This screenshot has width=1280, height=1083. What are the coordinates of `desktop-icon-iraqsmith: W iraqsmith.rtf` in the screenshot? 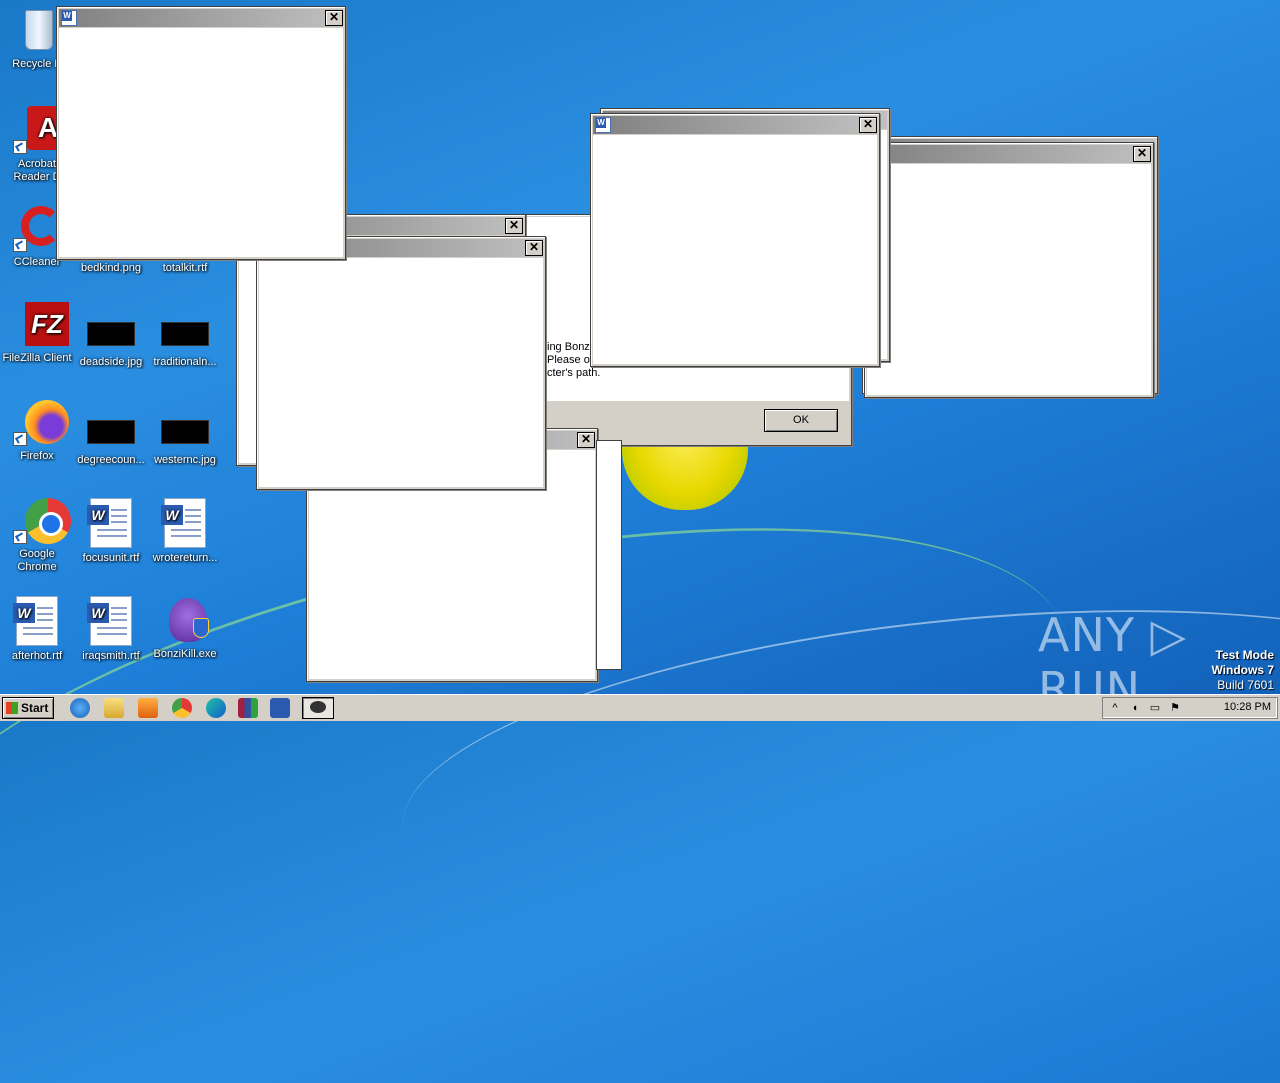 It's located at (111, 629).